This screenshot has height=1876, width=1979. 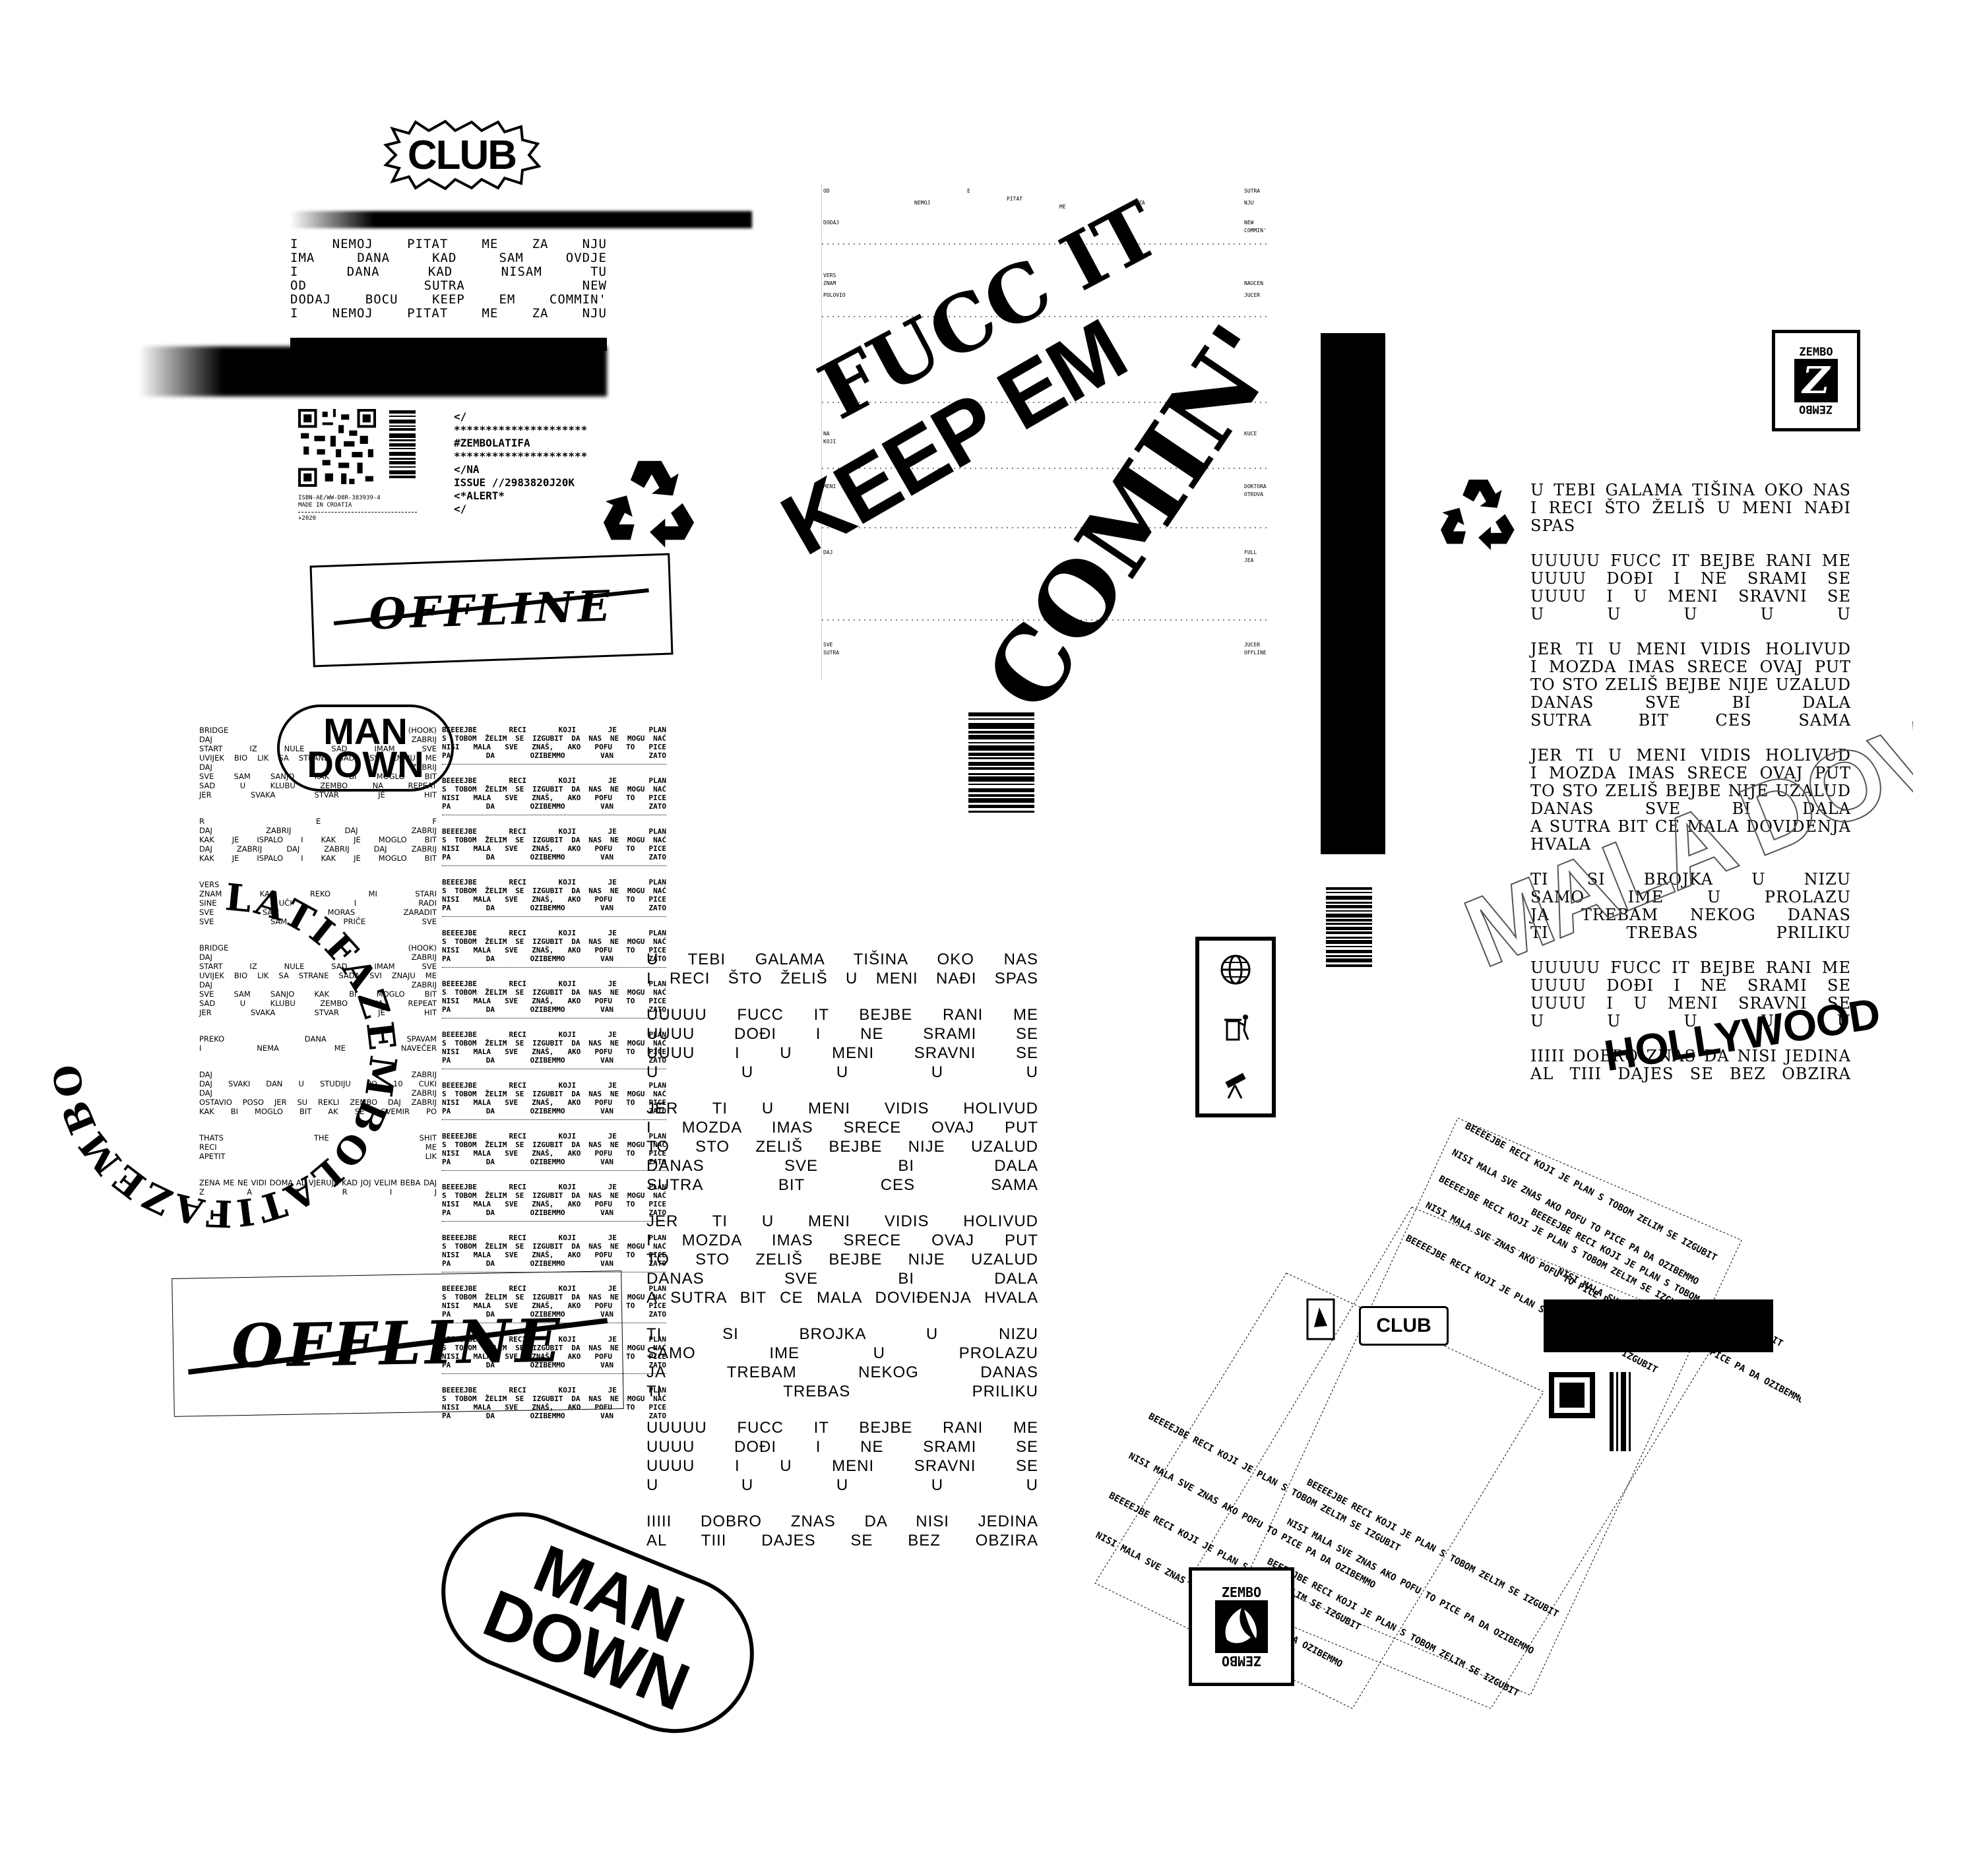 What do you see at coordinates (1252, 295) in the screenshot?
I see `svg-text: JUCER` at bounding box center [1252, 295].